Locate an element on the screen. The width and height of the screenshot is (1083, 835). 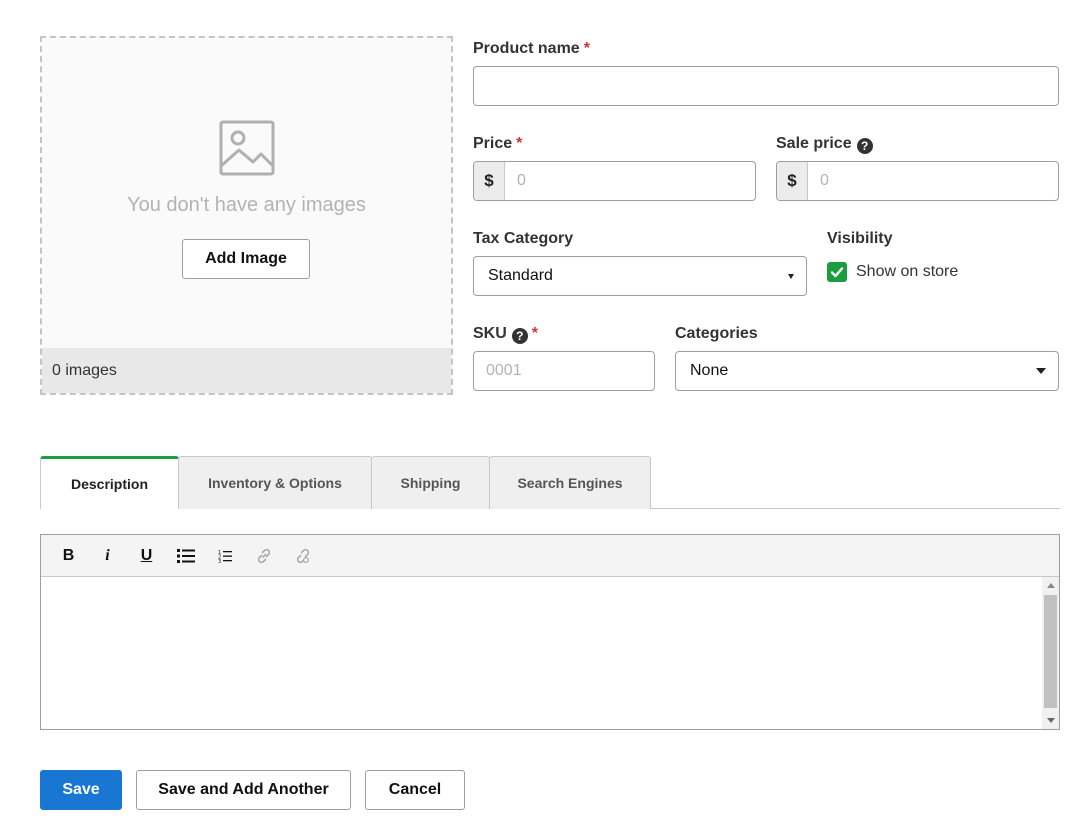
product-name-label: Product name * is located at coordinates (531, 49).